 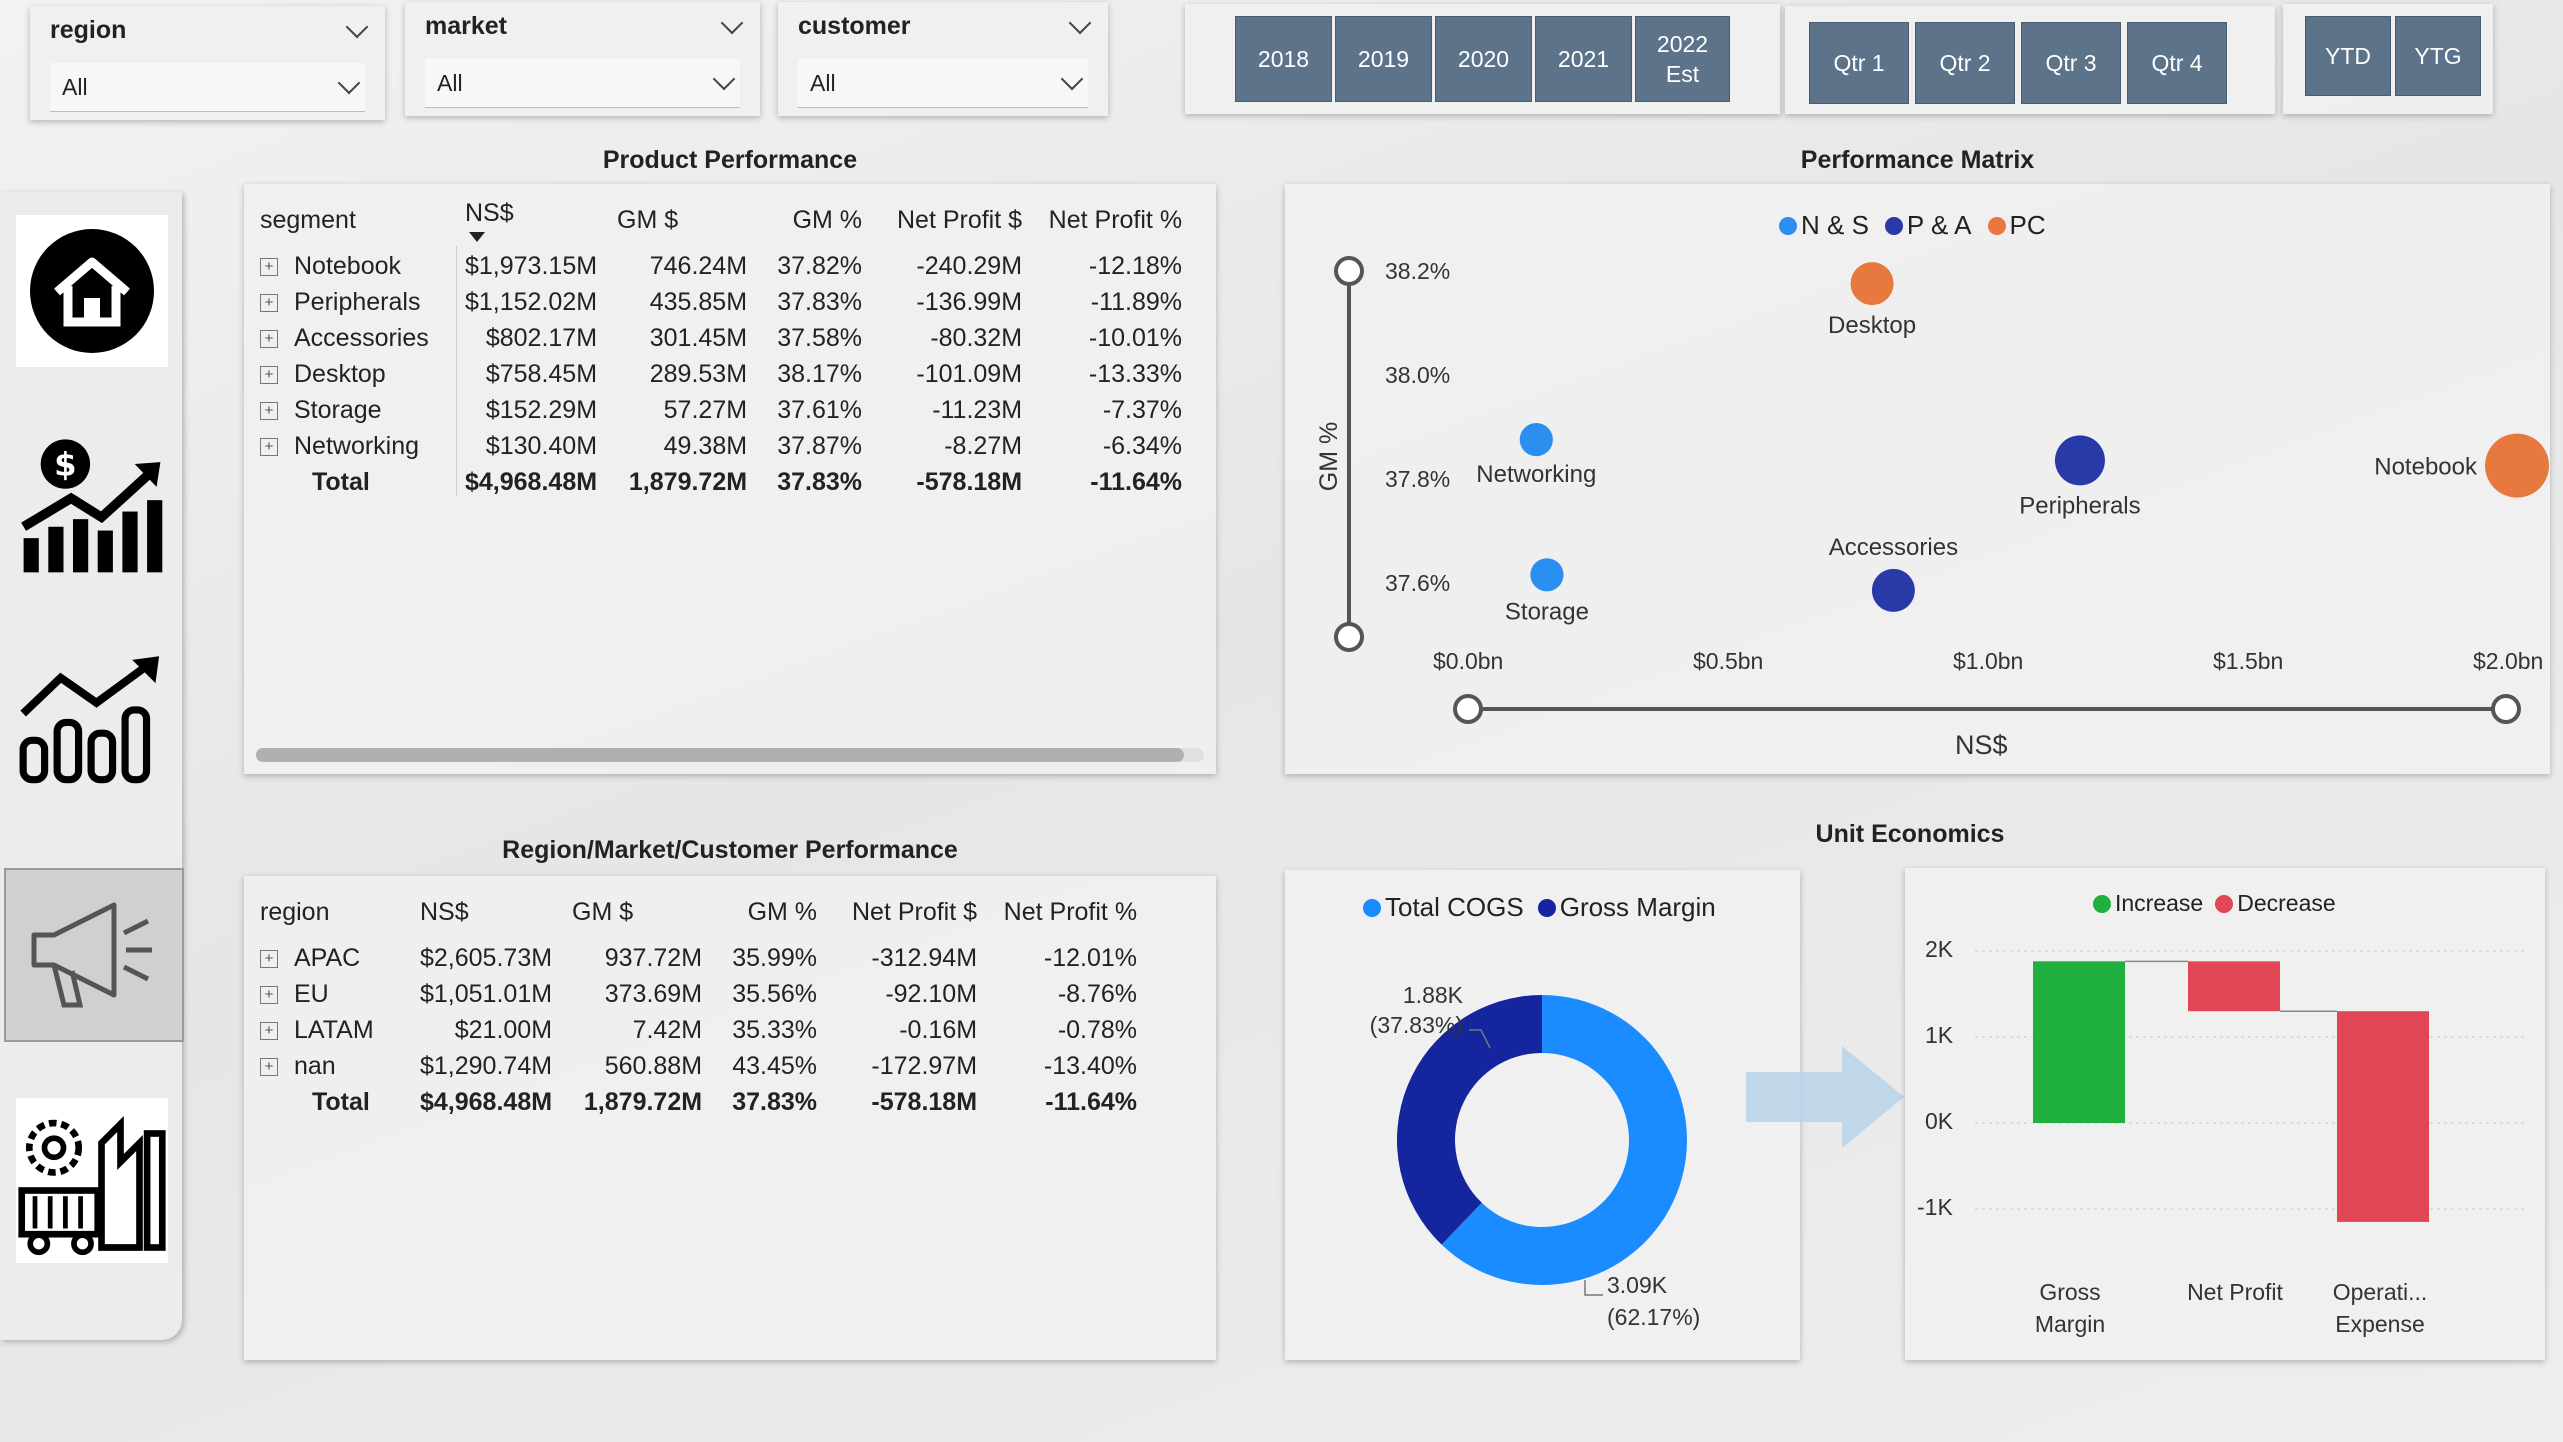 What do you see at coordinates (1432, 995) in the screenshot?
I see `gm-data-label: 1.88K` at bounding box center [1432, 995].